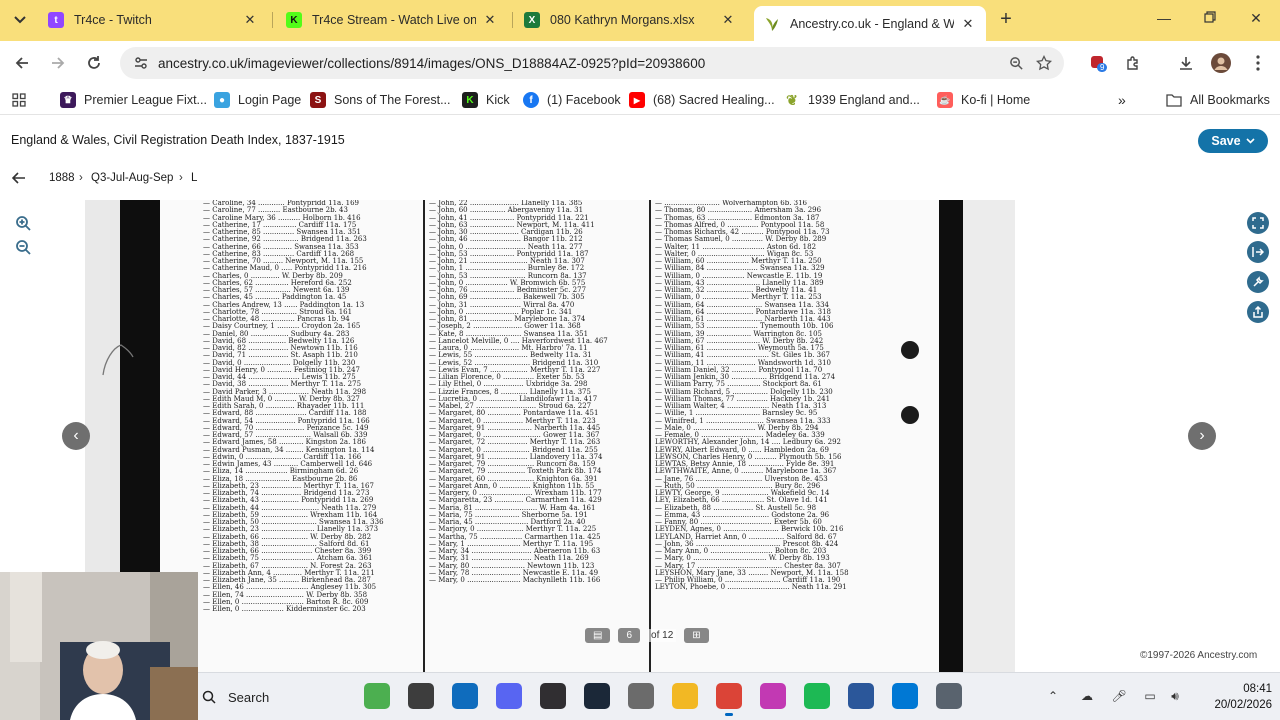 The width and height of the screenshot is (1280, 720). Describe the element at coordinates (729, 699) in the screenshot. I see `chrome-icon` at that location.